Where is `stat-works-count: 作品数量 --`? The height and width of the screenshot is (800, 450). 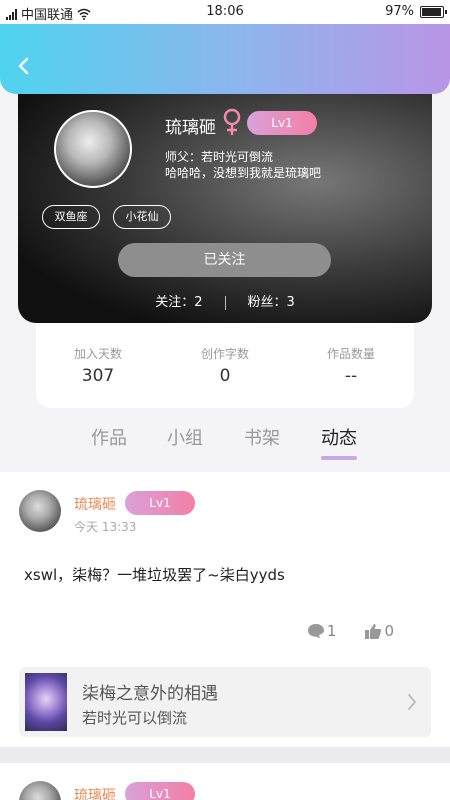
stat-works-count: 作品数量 -- is located at coordinates (351, 365).